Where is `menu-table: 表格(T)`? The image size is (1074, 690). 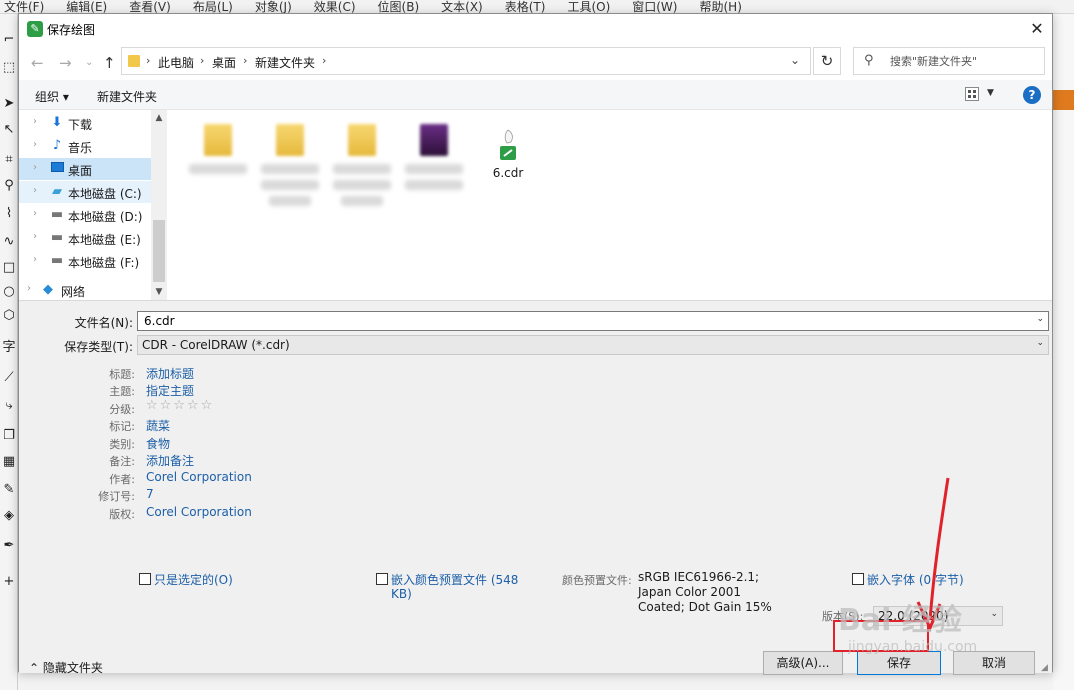 menu-table: 表格(T) is located at coordinates (525, 6).